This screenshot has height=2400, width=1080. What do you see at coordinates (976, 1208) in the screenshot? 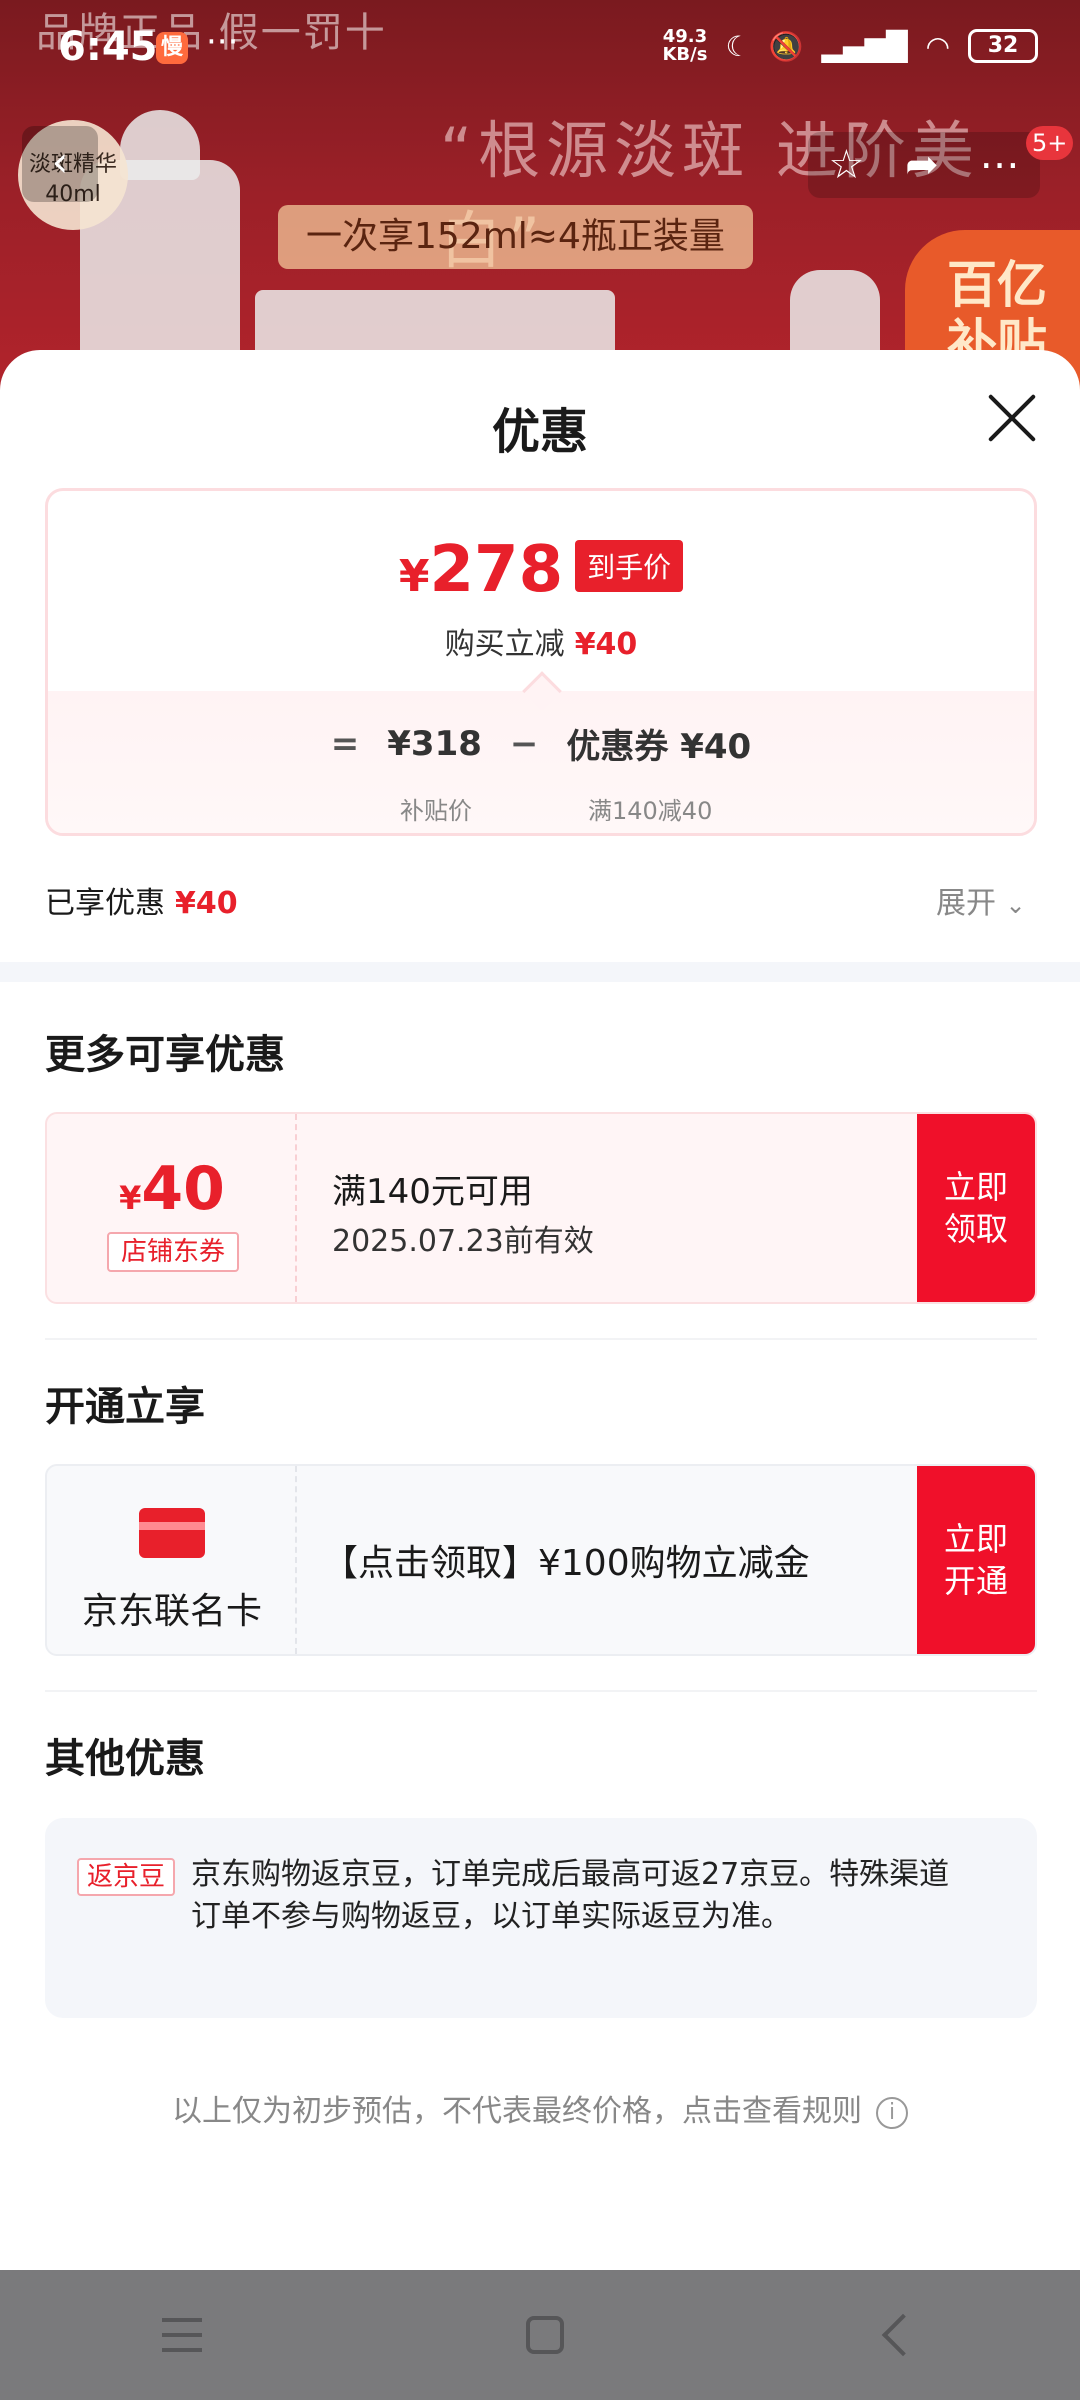
I see `claim-coupon-button: 立即 领取` at bounding box center [976, 1208].